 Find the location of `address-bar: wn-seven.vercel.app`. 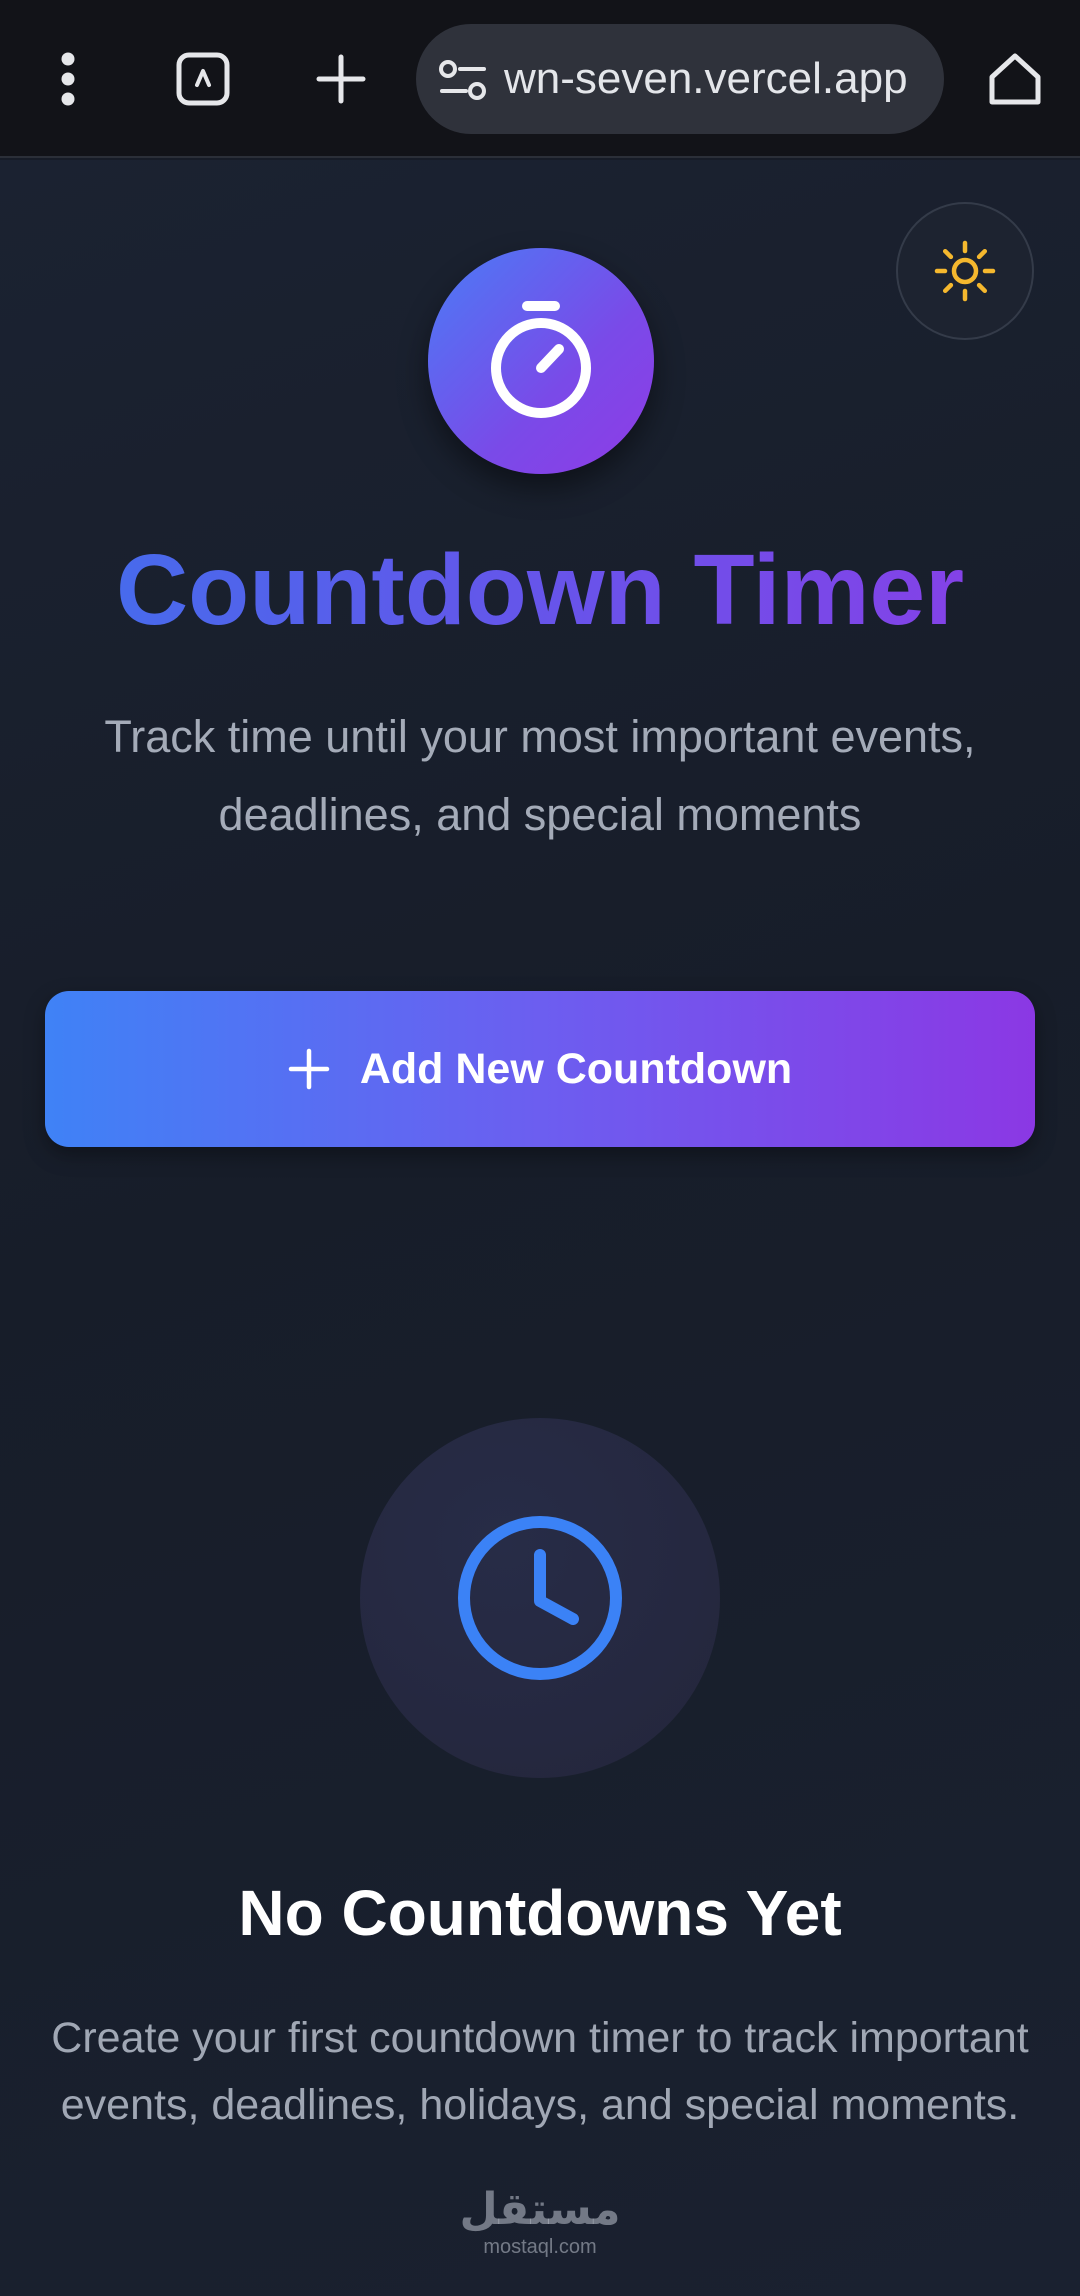

address-bar: wn-seven.vercel.app is located at coordinates (680, 79).